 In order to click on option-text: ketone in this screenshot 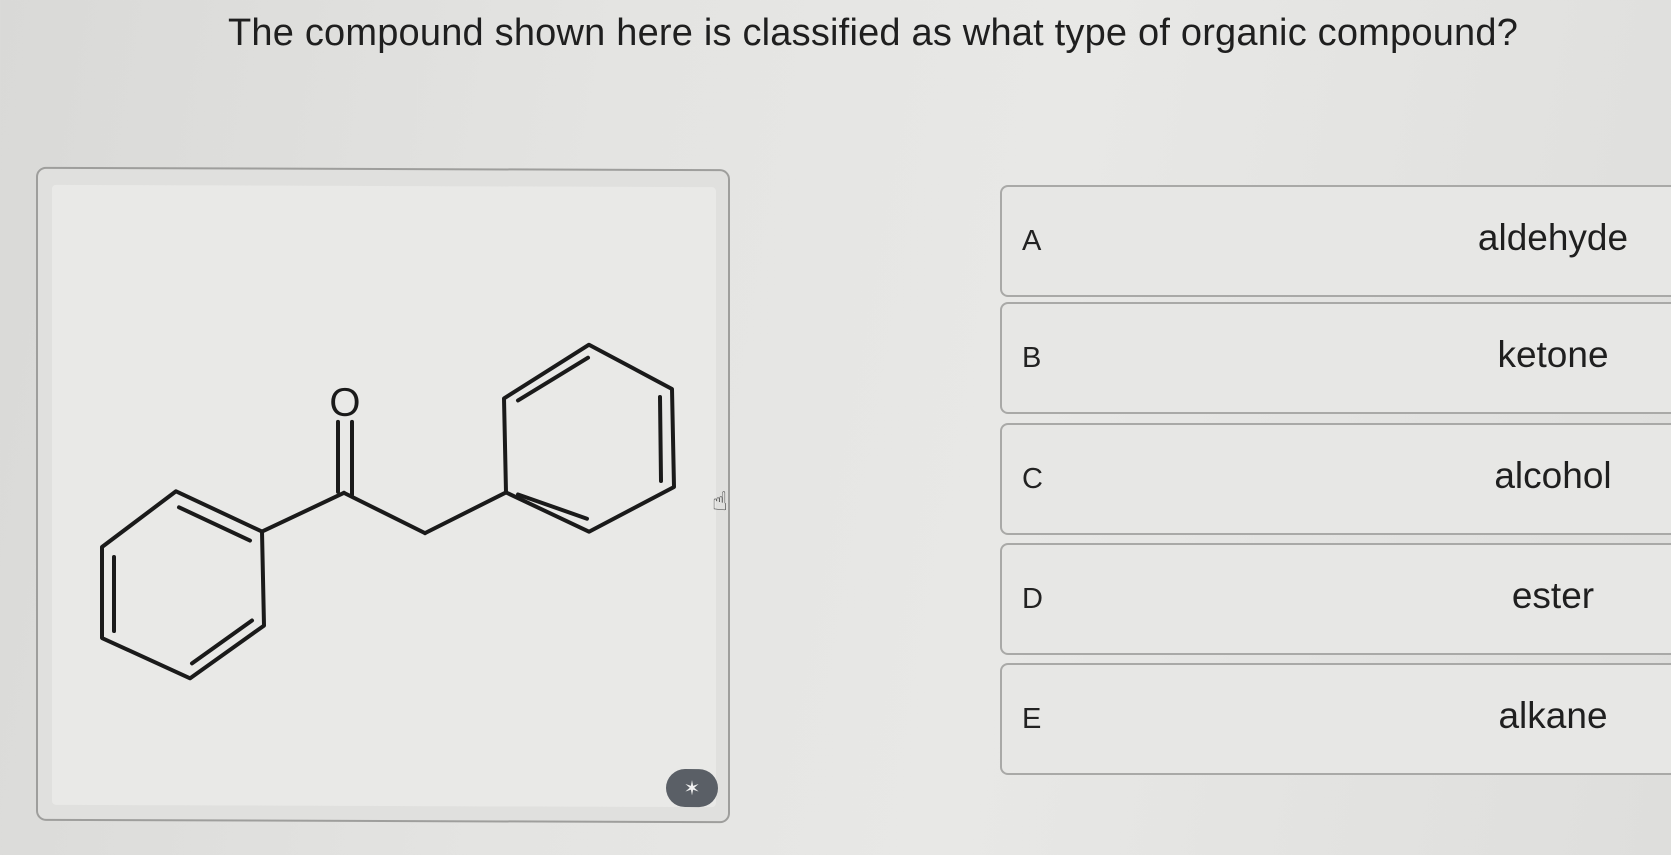, I will do `click(1553, 354)`.